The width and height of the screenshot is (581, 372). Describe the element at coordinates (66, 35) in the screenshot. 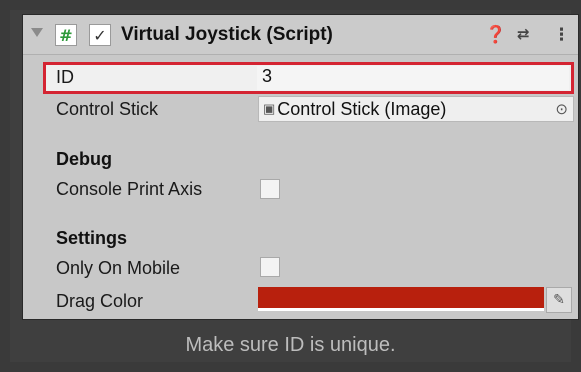

I see `script-icon: #` at that location.